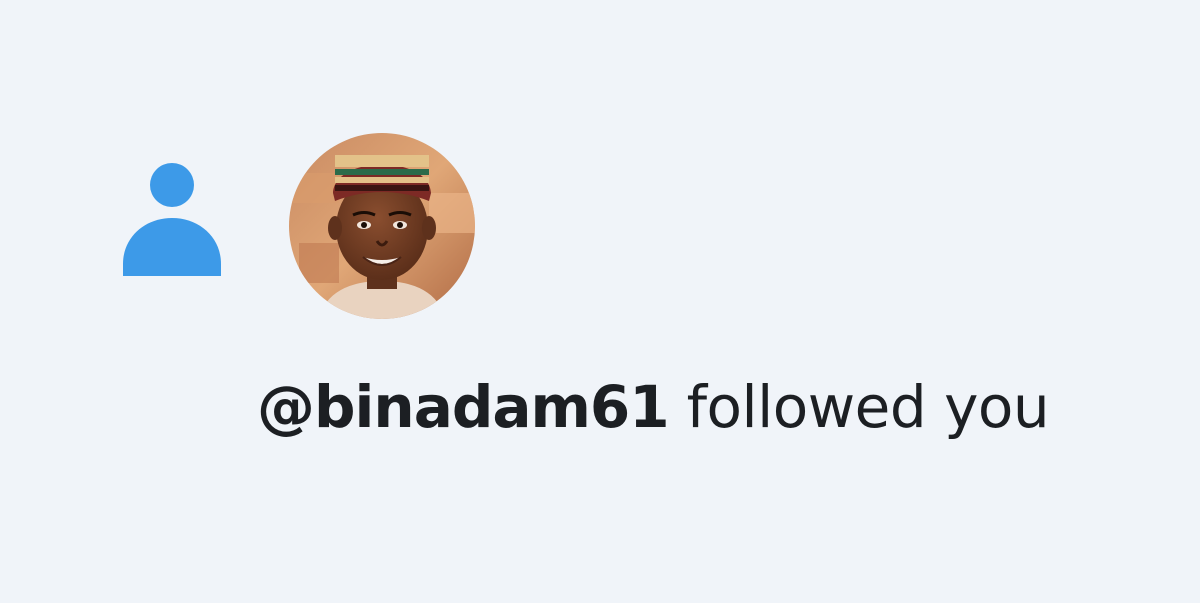 This screenshot has height=603, width=1200. I want to click on person-icon, so click(172, 219).